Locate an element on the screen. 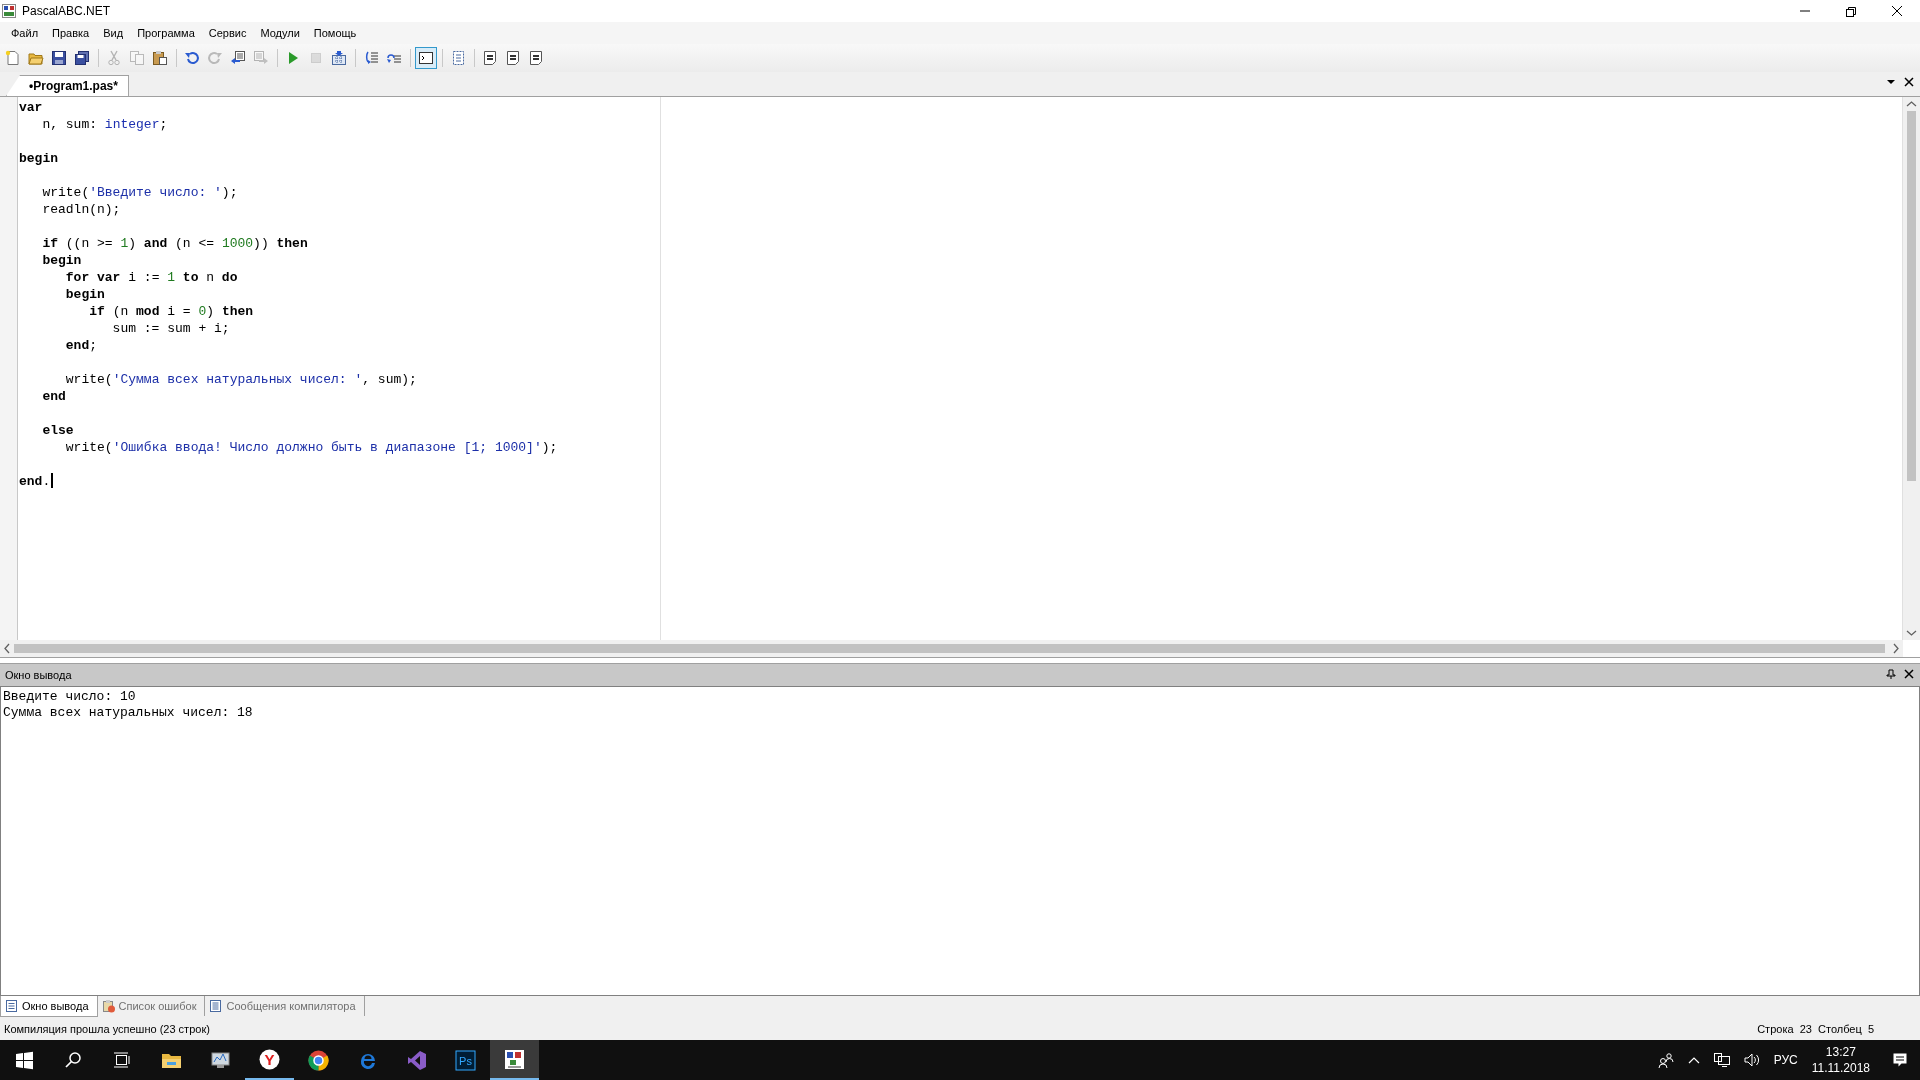 Image resolution: width=1920 pixels, height=1080 pixels. code-line: end. is located at coordinates (36, 481).